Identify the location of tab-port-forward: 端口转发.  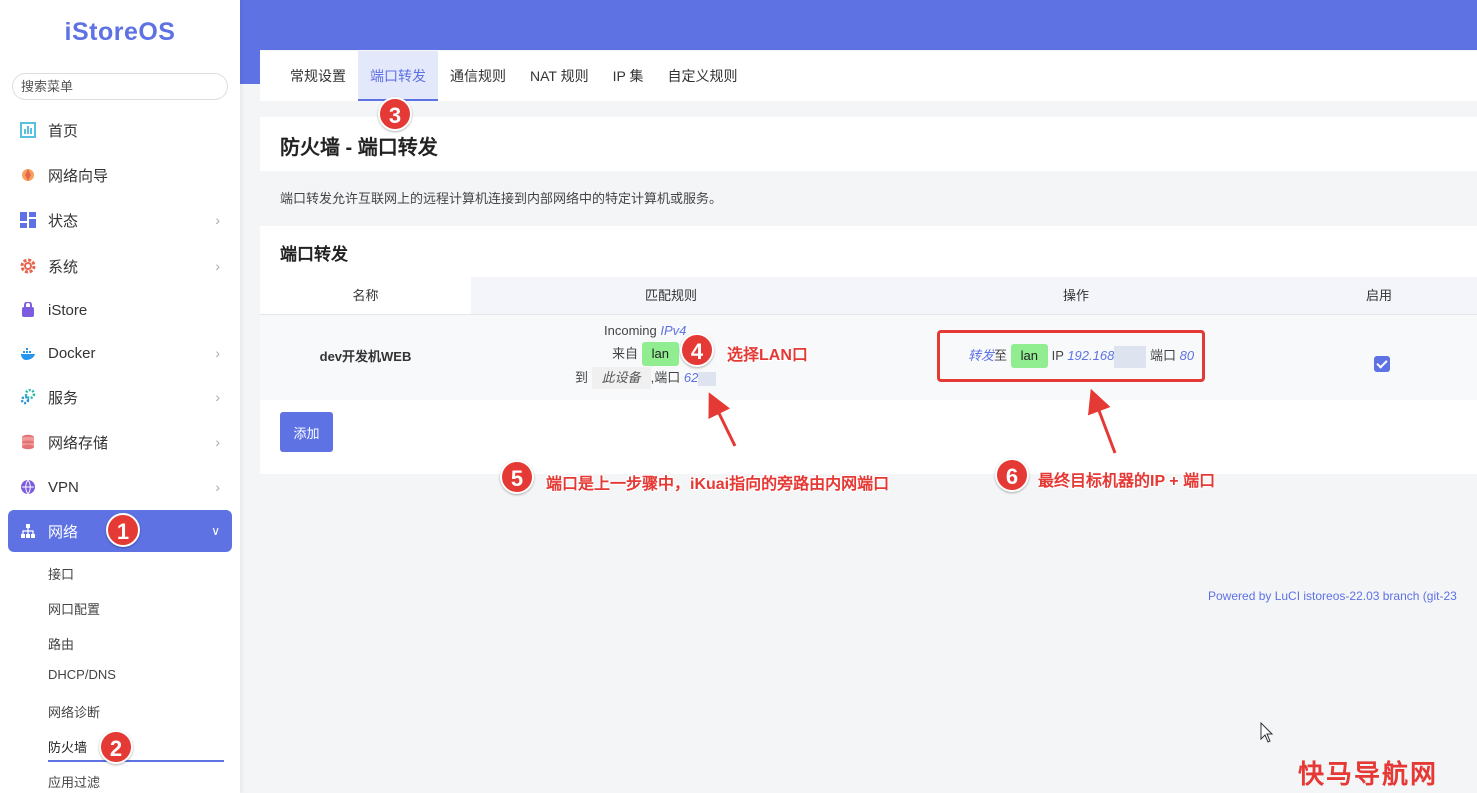
(398, 76).